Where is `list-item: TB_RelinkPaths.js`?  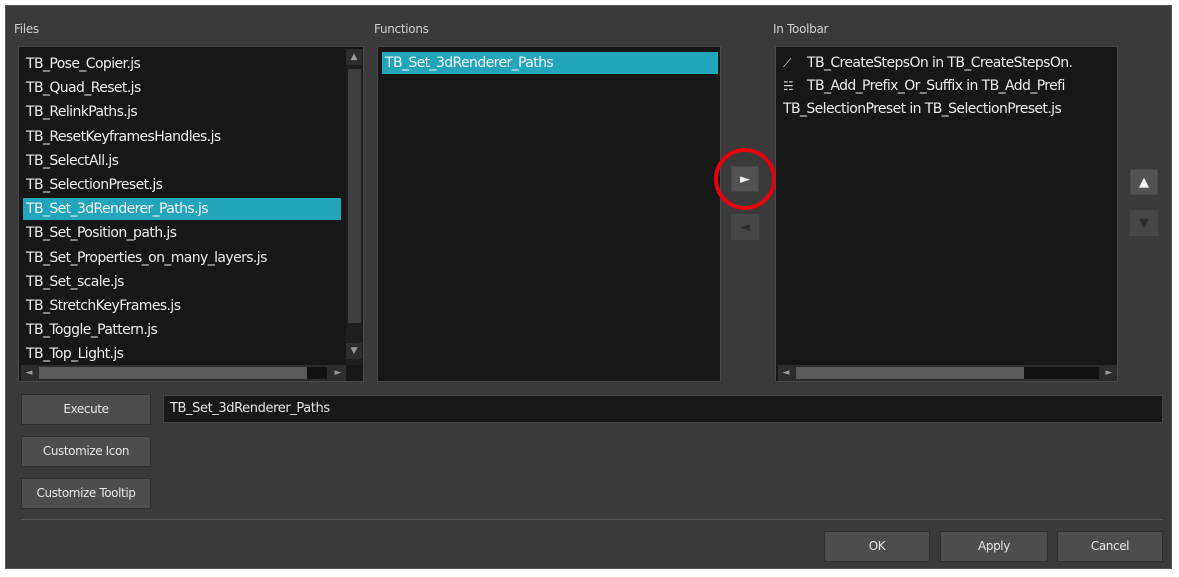
list-item: TB_RelinkPaths.js is located at coordinates (182, 112).